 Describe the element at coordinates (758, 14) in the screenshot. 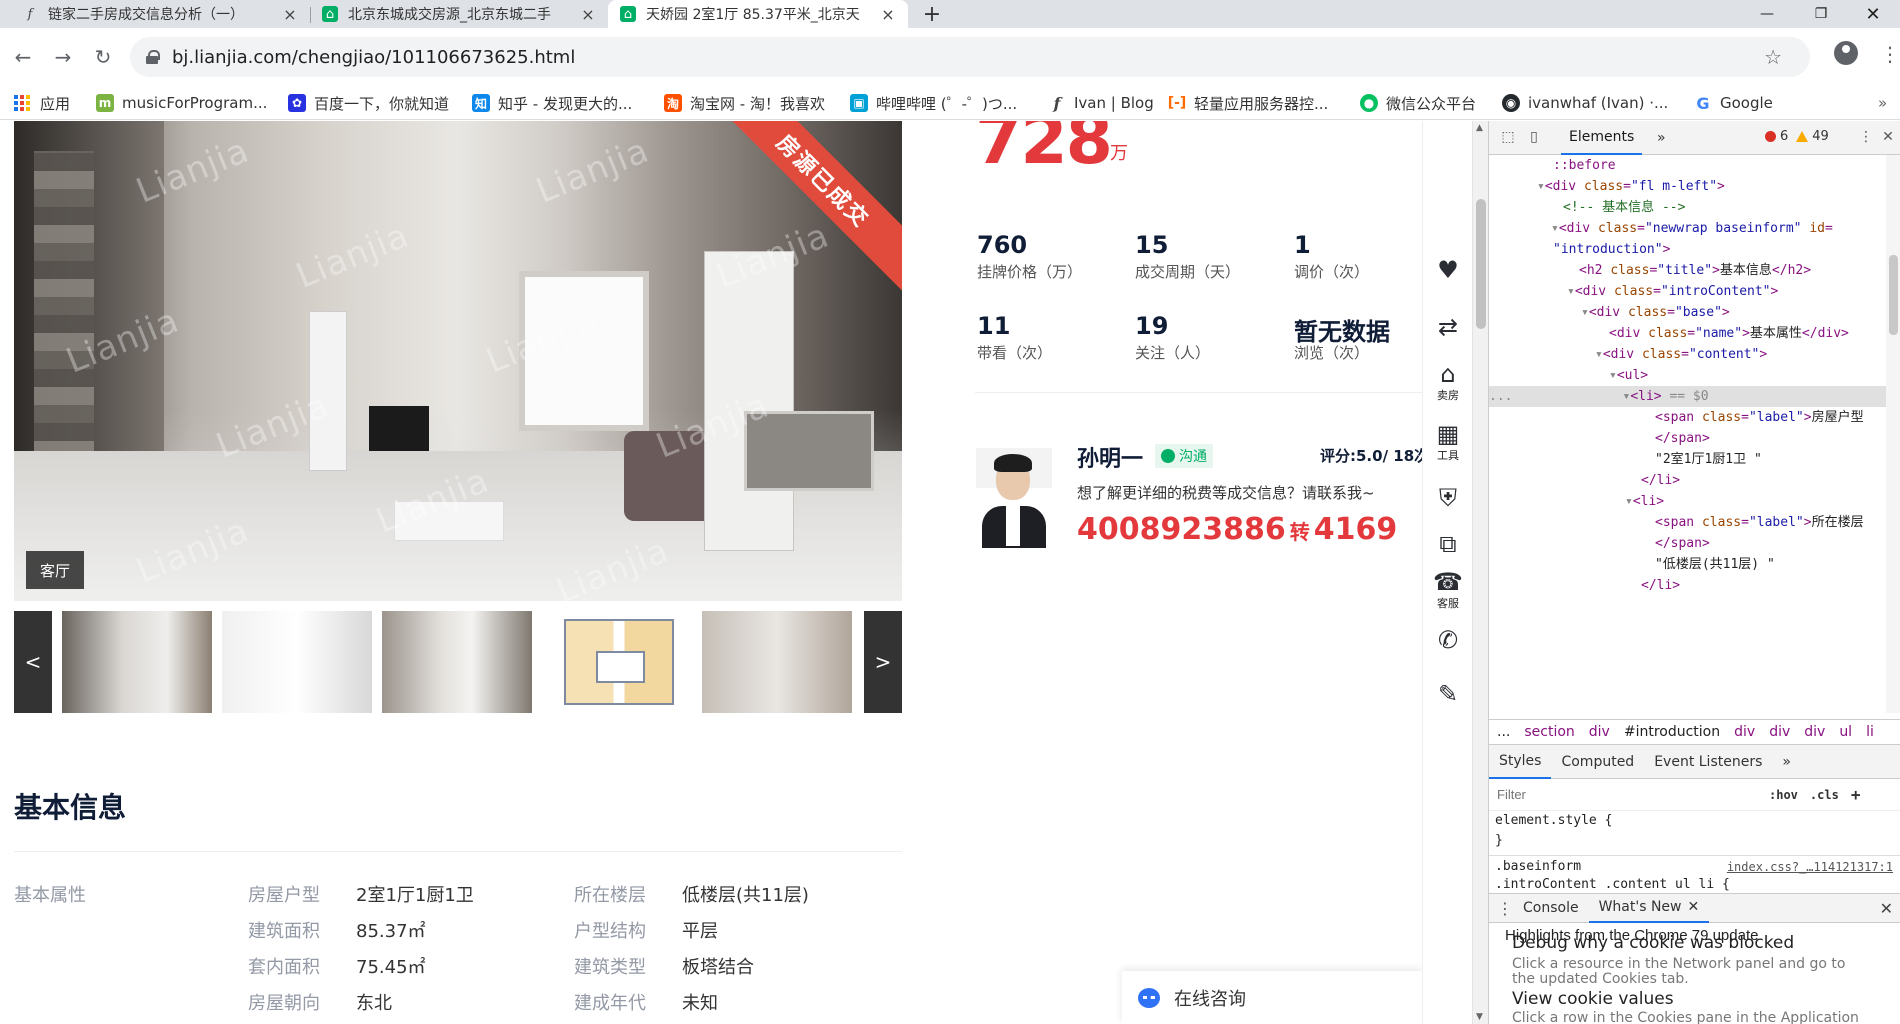

I see `browser-tab-active: ⌂ 天娇园 2室1厅 85.37平米_北京天 ×` at that location.